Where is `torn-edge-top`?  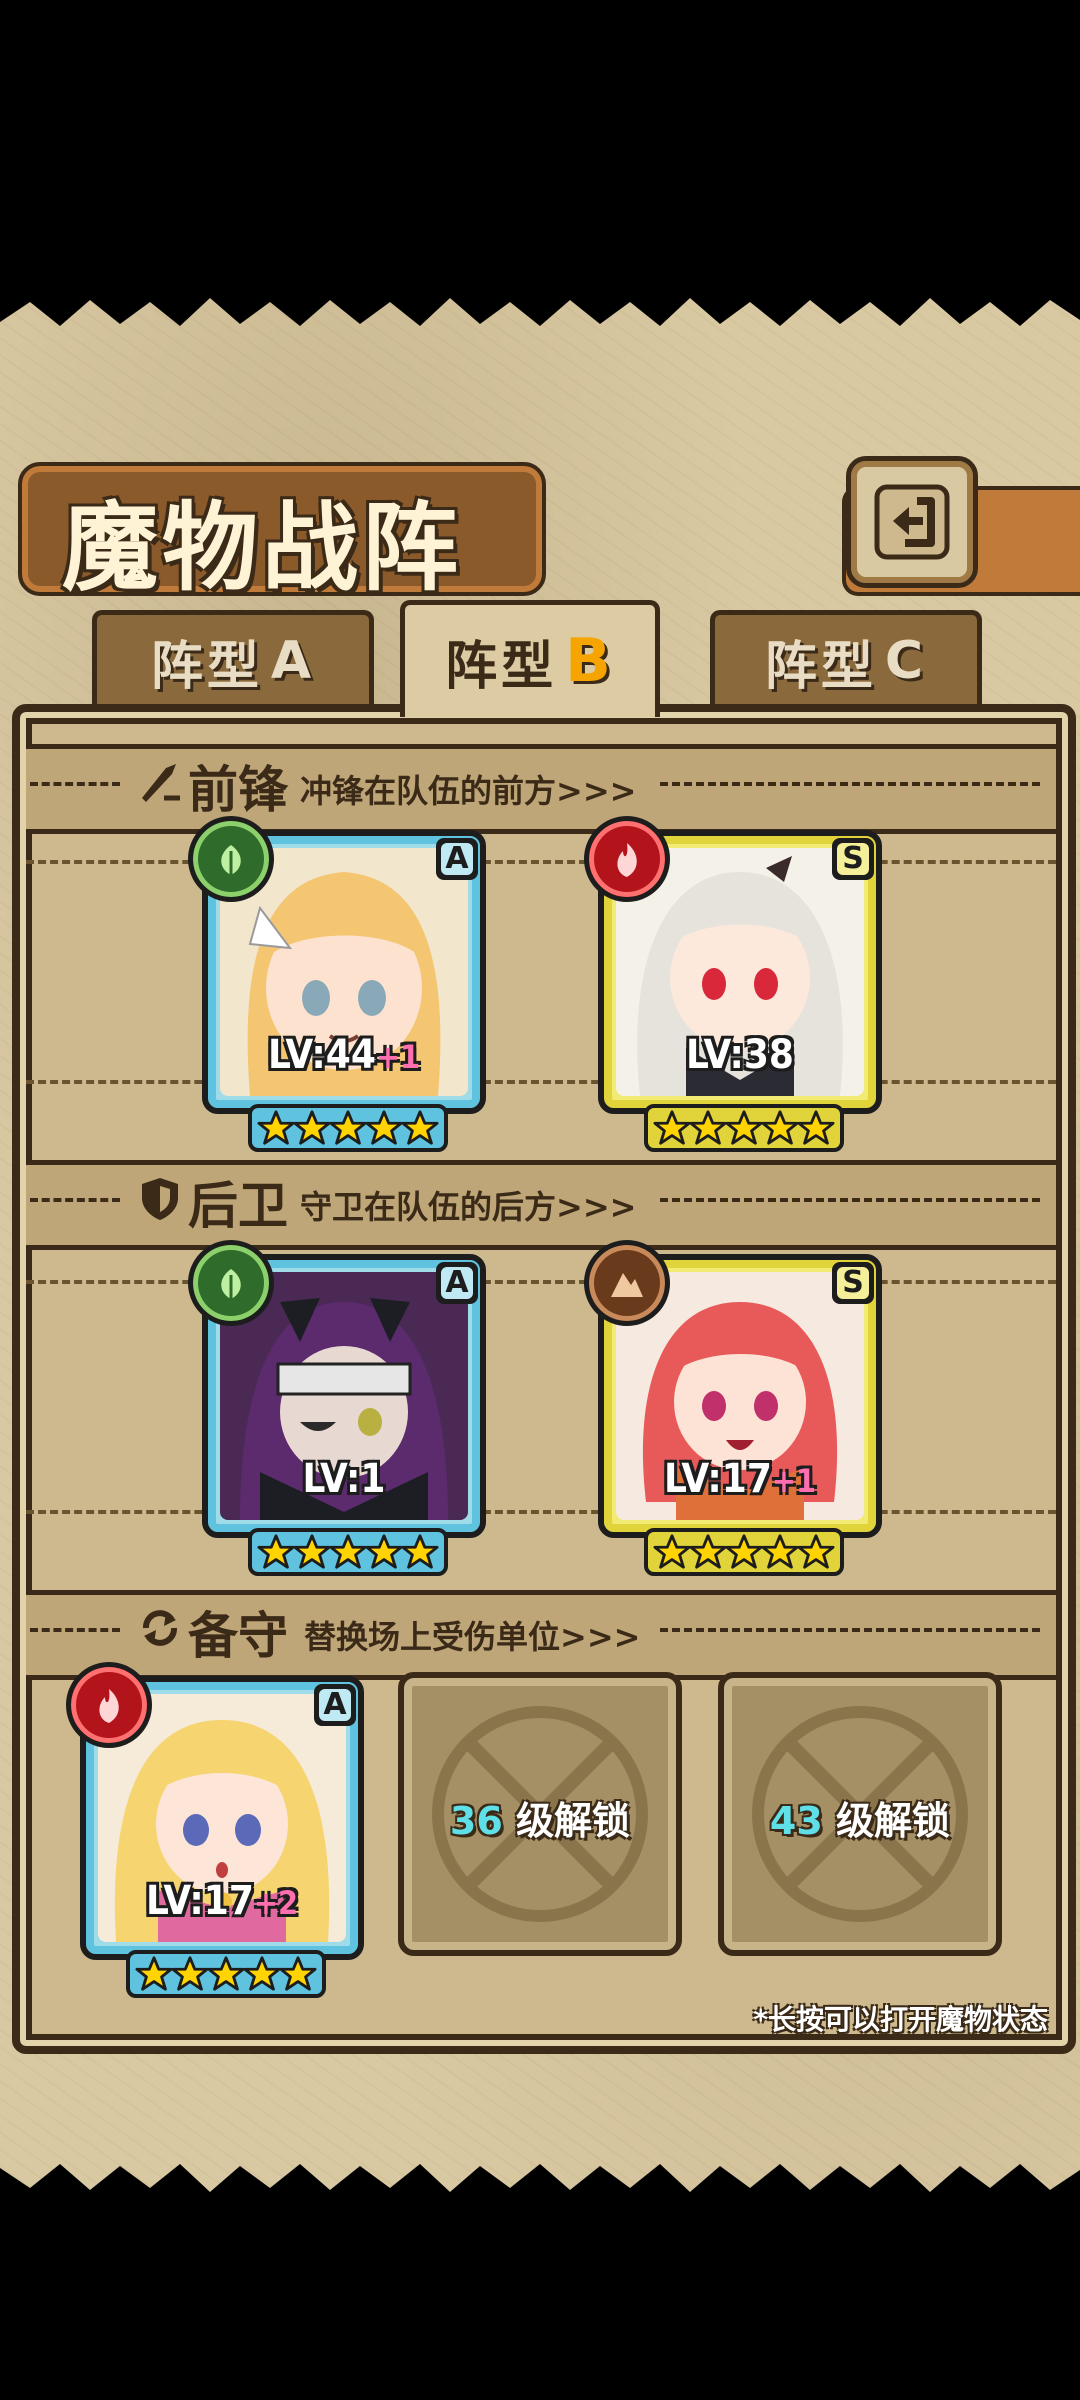 torn-edge-top is located at coordinates (540, 306).